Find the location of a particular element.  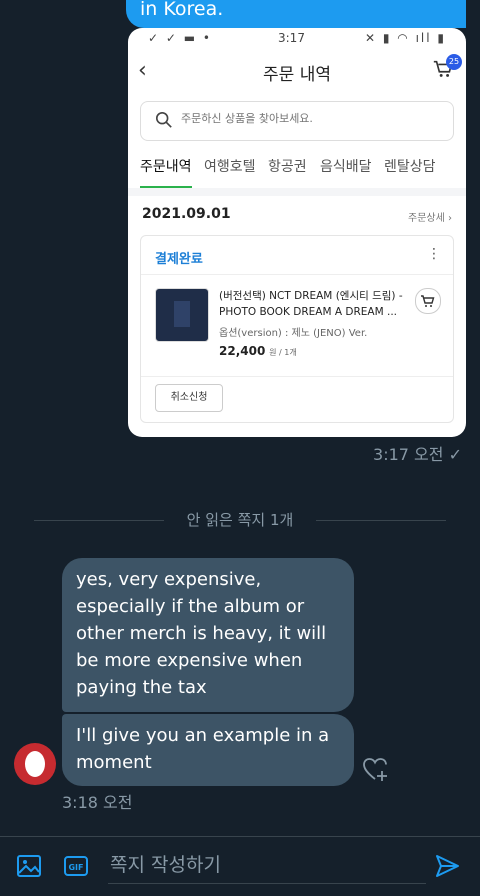

product-thumbnail is located at coordinates (182, 315).